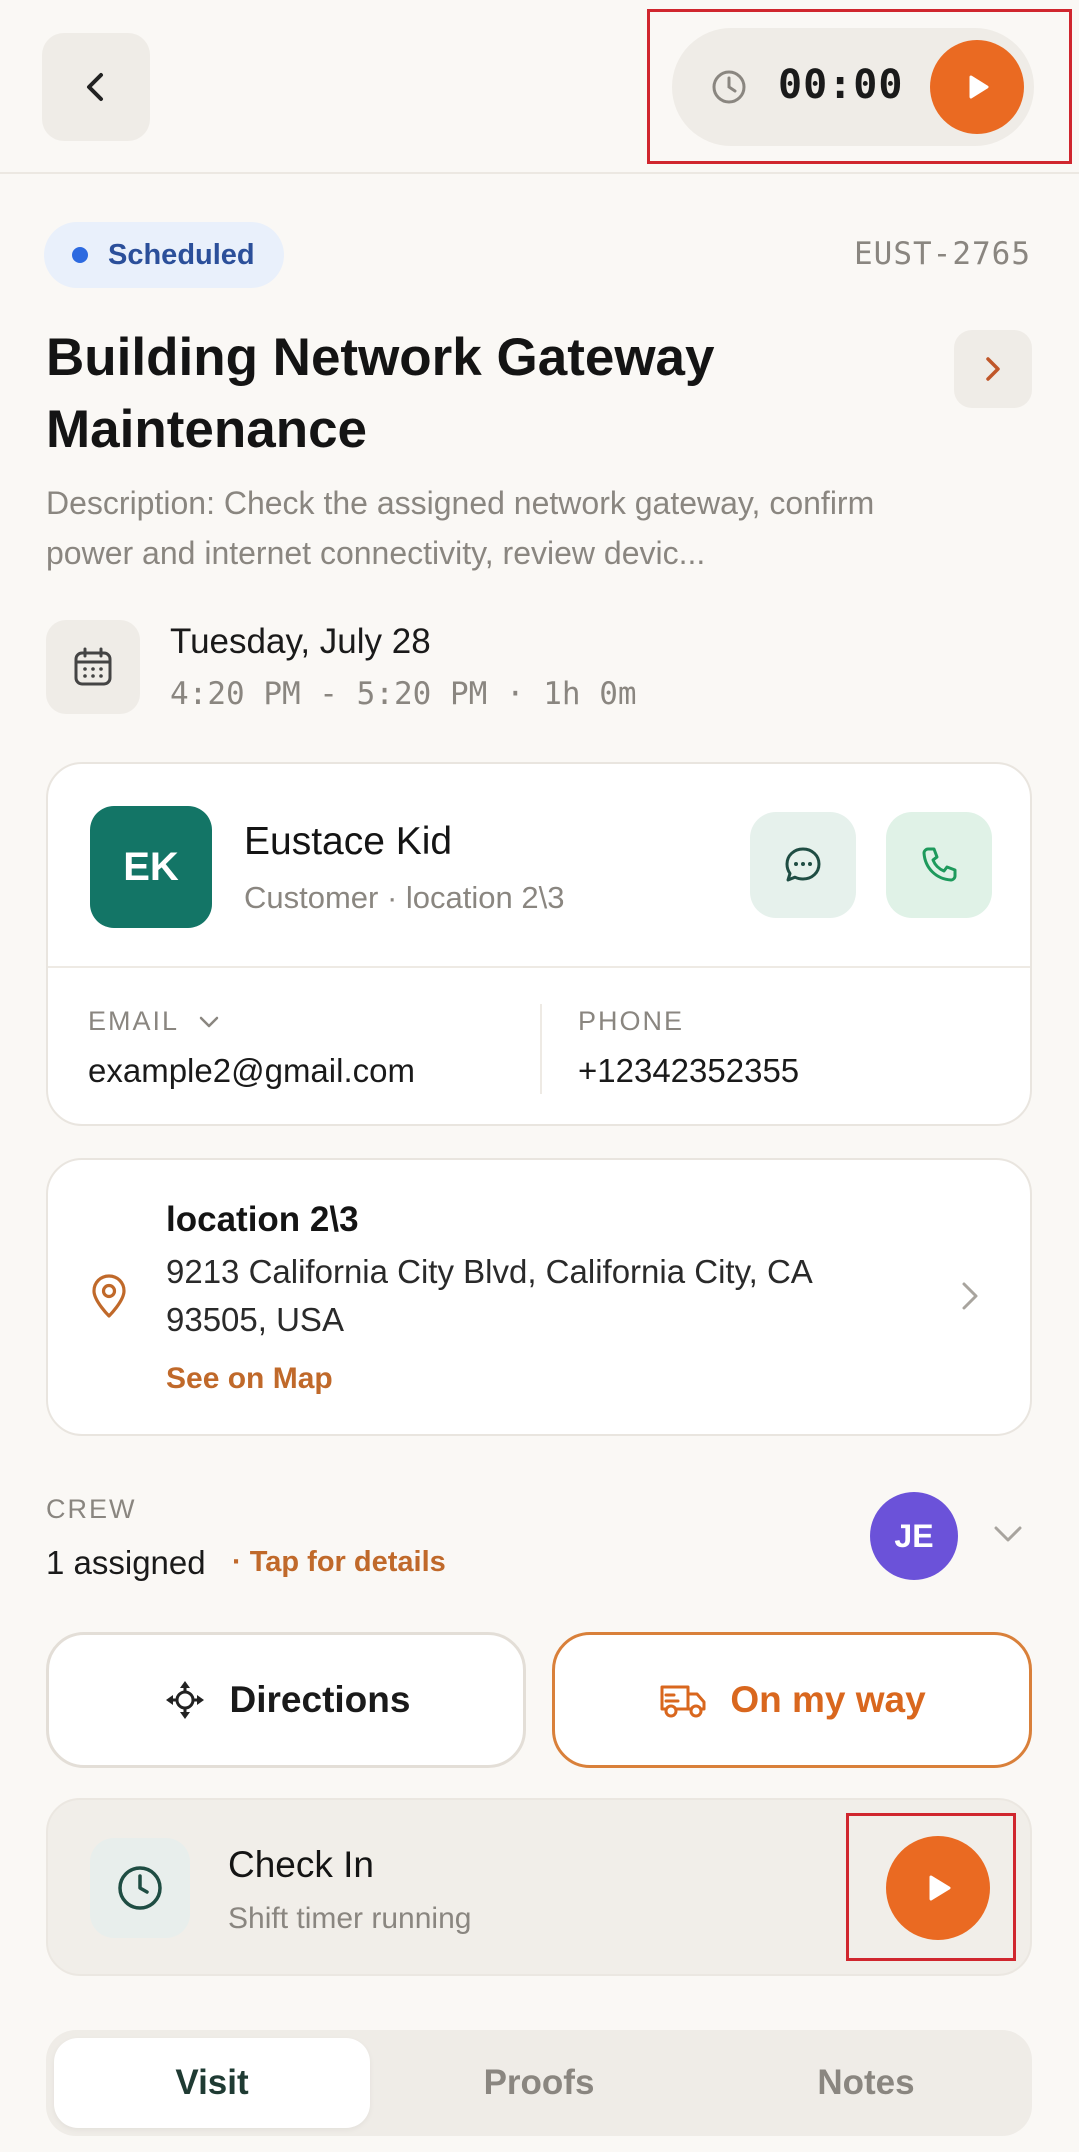 Image resolution: width=1079 pixels, height=2152 pixels. I want to click on clock-icon-box, so click(140, 1888).